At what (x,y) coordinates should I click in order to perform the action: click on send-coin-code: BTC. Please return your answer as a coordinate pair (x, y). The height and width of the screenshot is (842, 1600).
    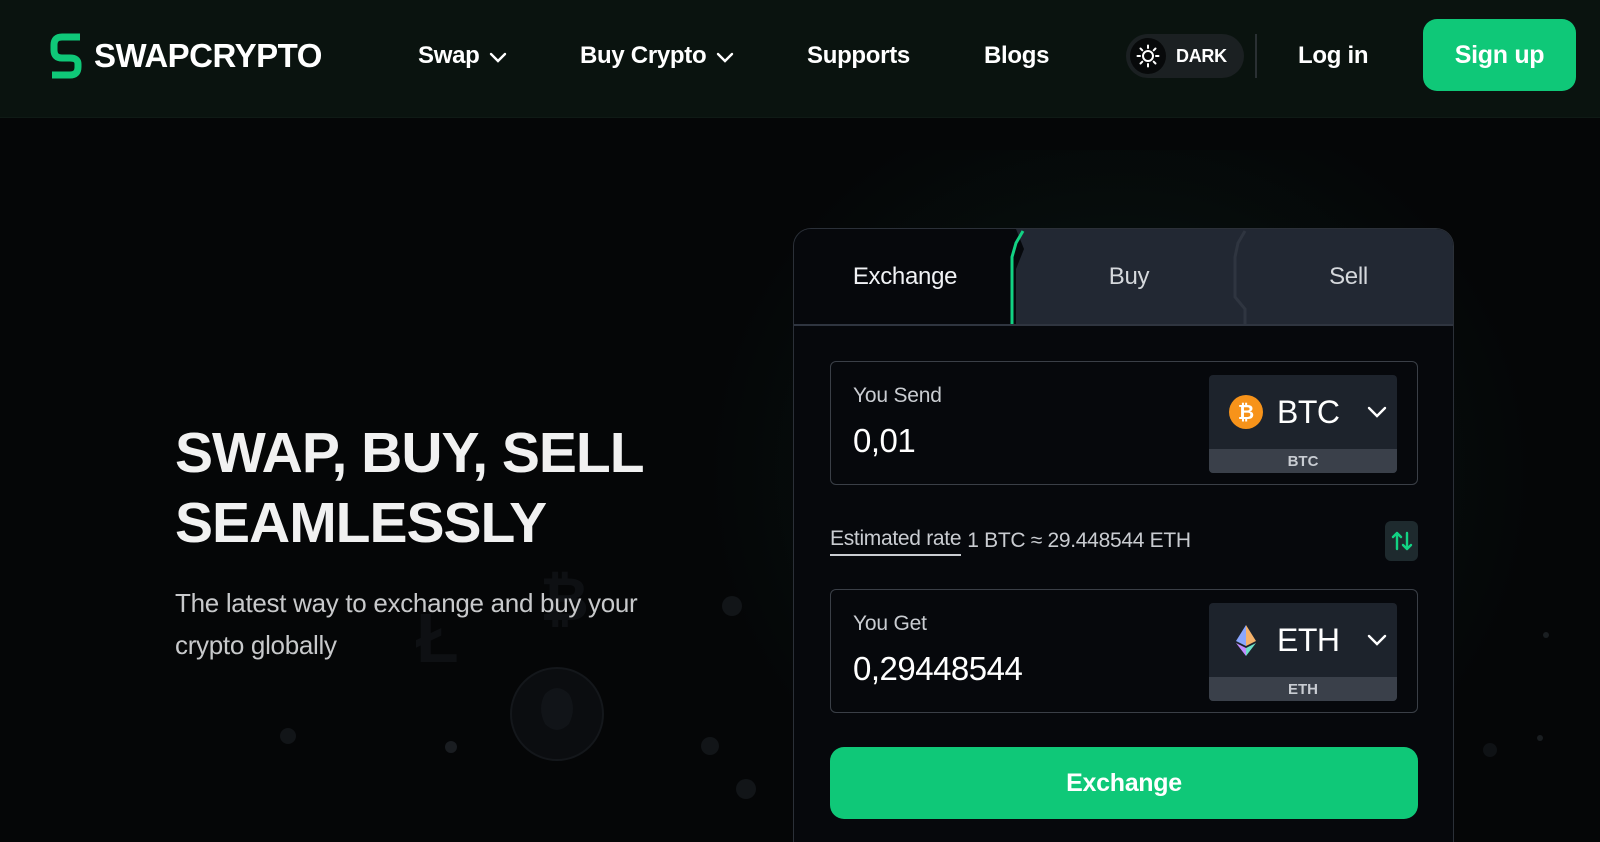
    Looking at the image, I should click on (1308, 411).